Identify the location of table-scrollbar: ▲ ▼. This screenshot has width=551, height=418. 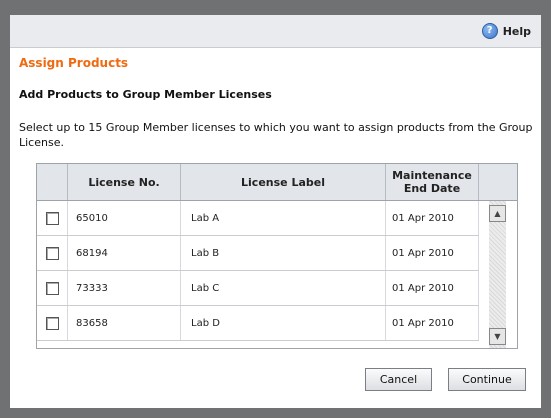
(498, 274).